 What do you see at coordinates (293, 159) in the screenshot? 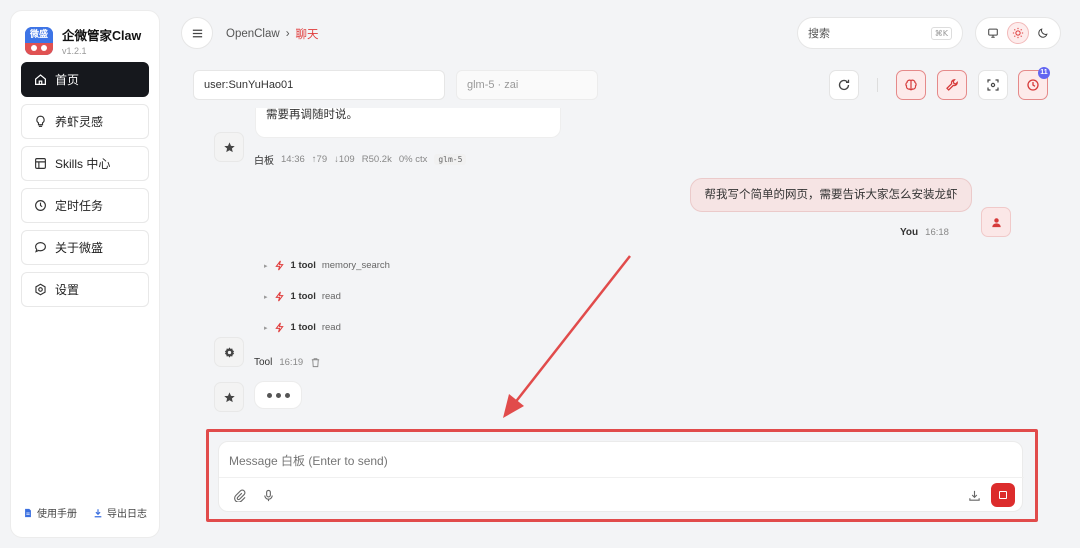
I see `timestamp: 14:36` at bounding box center [293, 159].